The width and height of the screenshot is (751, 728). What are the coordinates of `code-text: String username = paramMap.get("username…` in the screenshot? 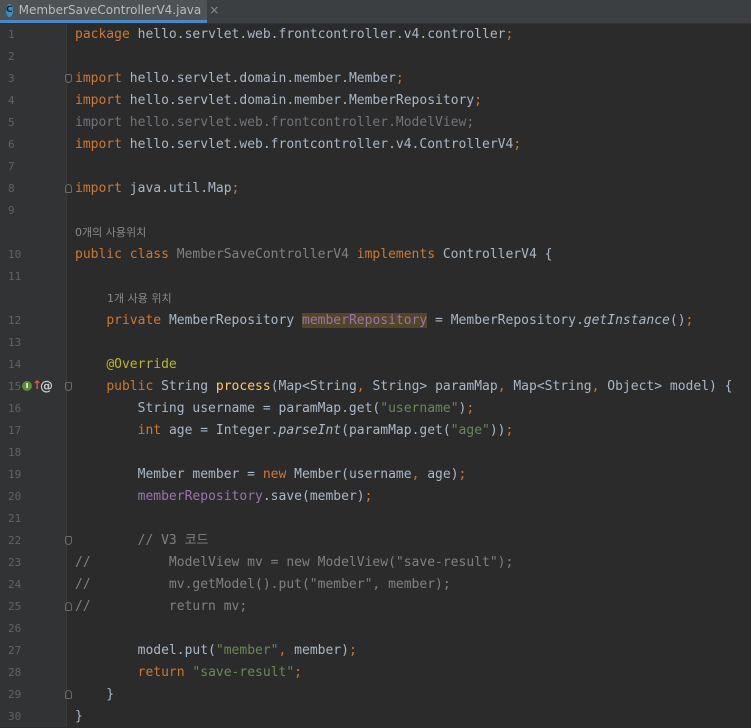 It's located at (274, 409).